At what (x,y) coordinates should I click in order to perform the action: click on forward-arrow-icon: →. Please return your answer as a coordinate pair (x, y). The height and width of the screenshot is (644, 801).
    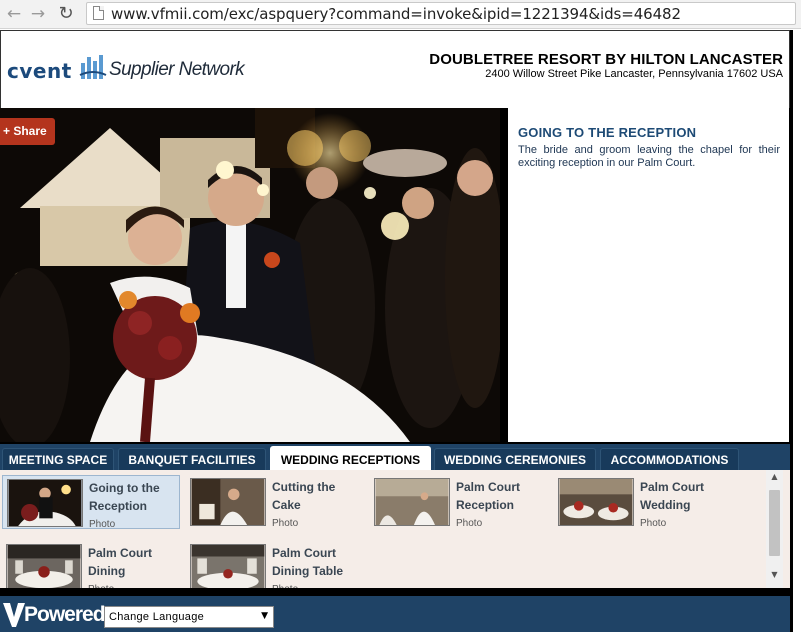
    Looking at the image, I should click on (38, 14).